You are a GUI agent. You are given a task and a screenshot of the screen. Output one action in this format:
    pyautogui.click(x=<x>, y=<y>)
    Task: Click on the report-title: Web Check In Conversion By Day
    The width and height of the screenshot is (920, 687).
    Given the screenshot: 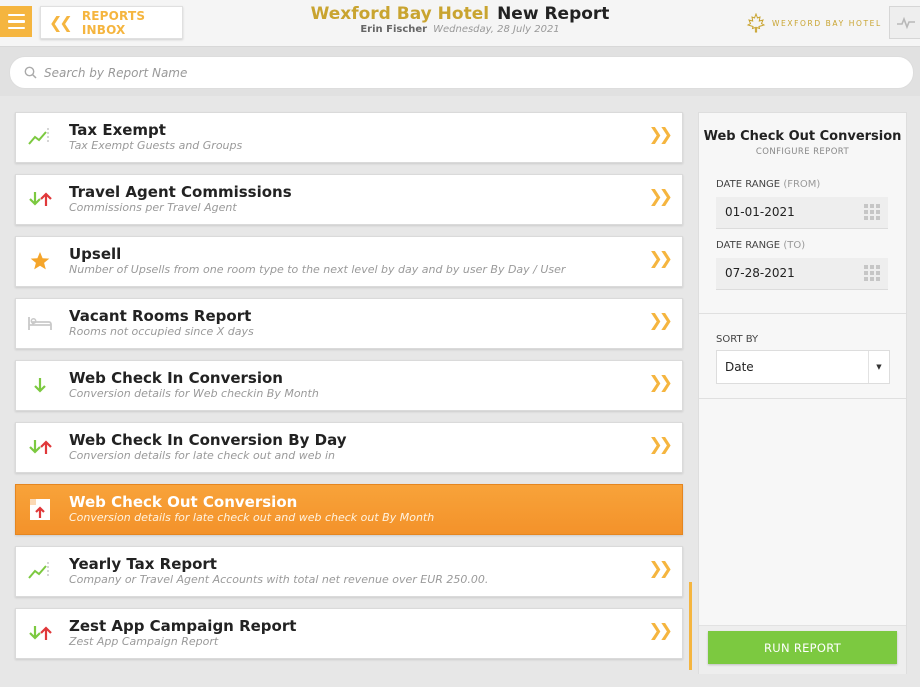 What is the action you would take?
    pyautogui.click(x=208, y=440)
    